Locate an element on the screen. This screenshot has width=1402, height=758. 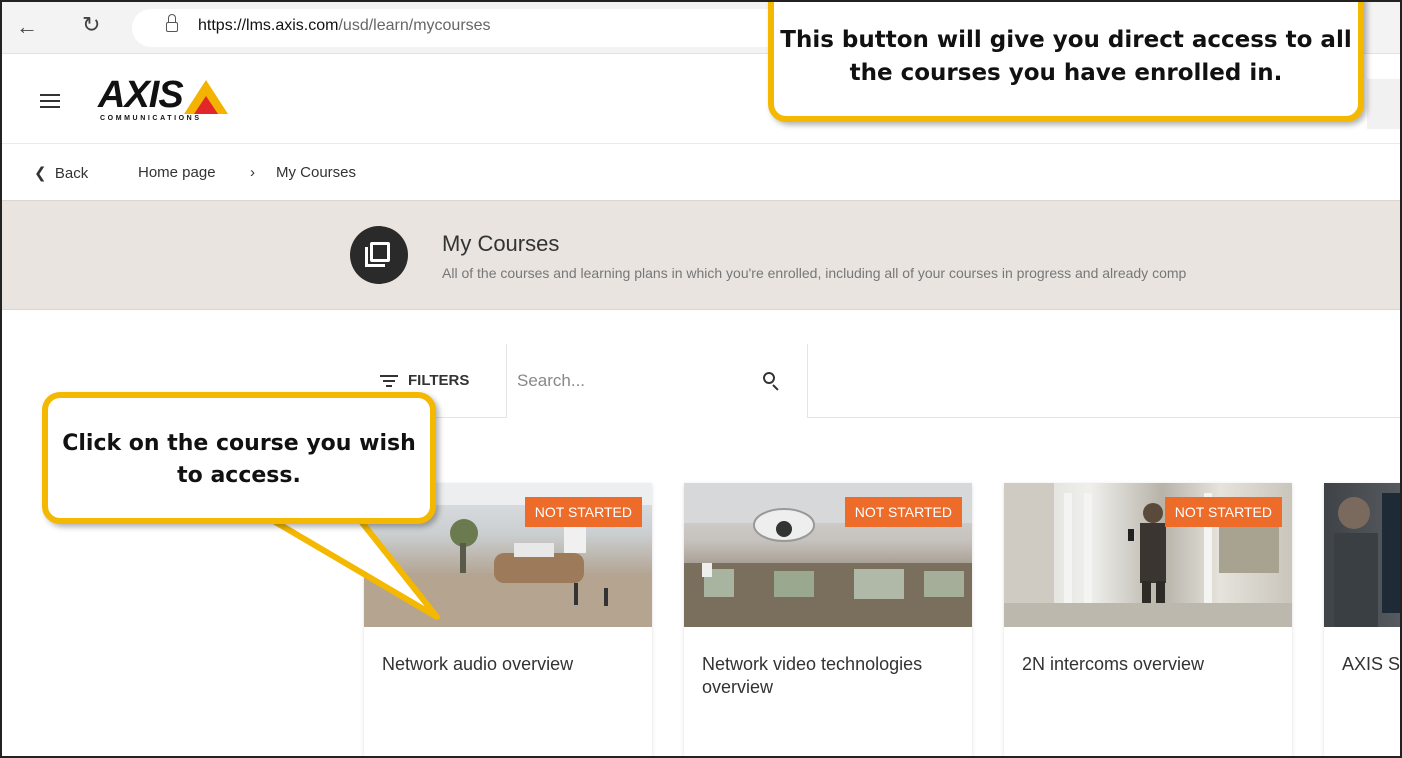
search-box is located at coordinates (657, 381).